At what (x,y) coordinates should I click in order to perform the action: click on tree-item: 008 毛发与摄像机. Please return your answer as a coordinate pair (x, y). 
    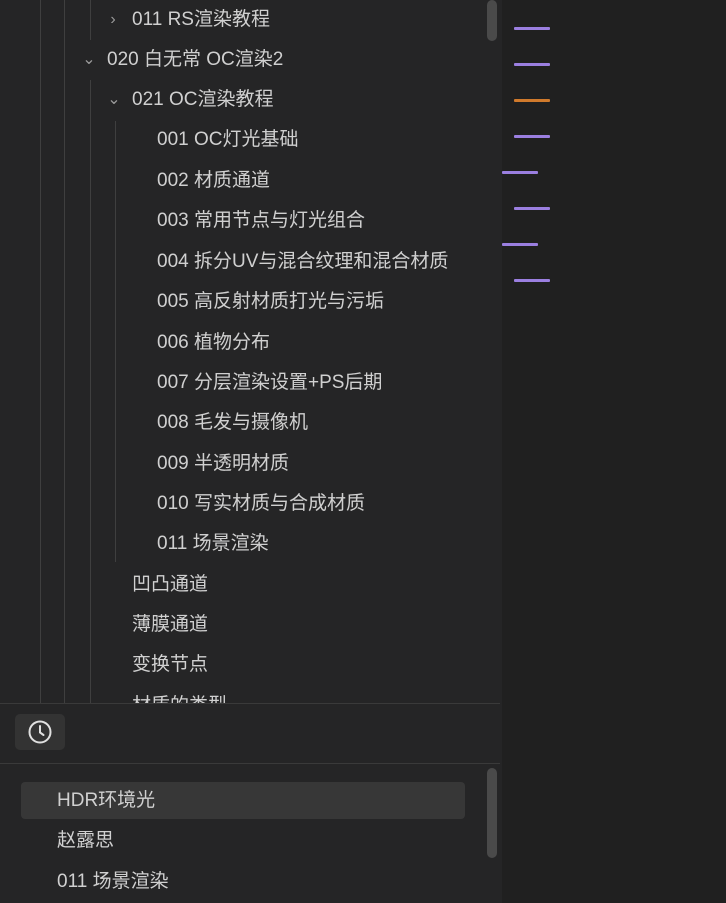
    Looking at the image, I should click on (232, 423).